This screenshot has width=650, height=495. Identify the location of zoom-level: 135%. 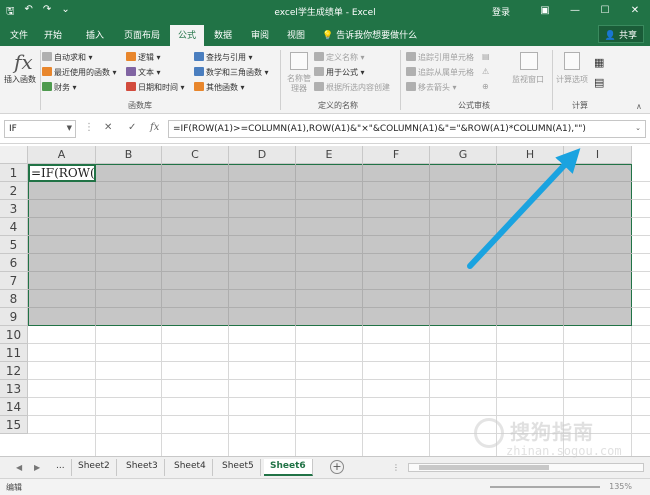
(620, 486).